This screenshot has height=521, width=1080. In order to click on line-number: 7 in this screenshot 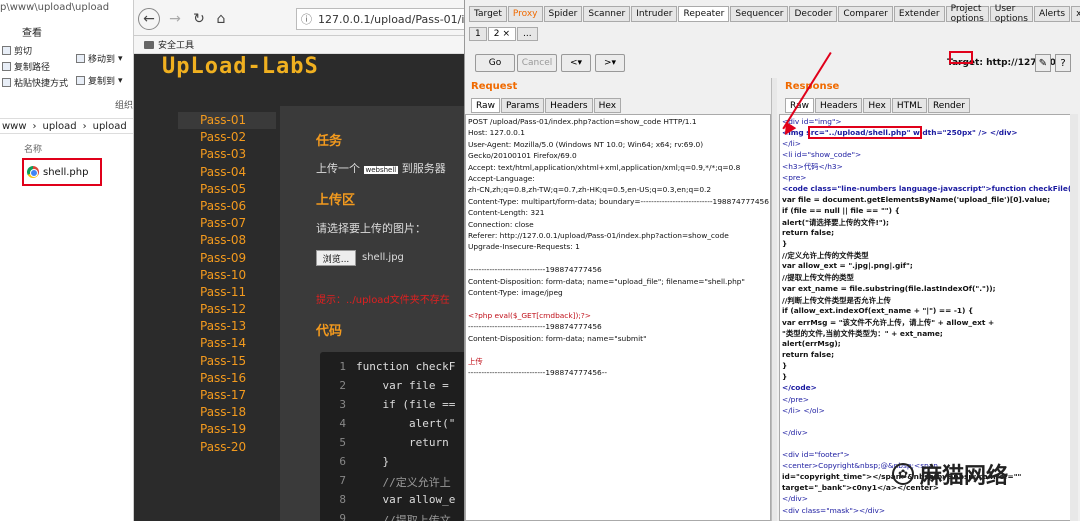, I will do `click(342, 480)`.